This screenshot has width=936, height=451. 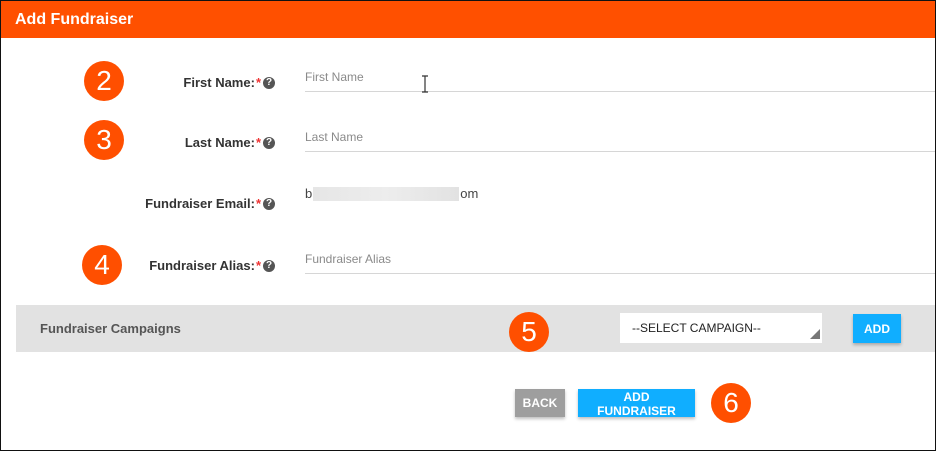 What do you see at coordinates (815, 334) in the screenshot?
I see `dropdown-caret-icon` at bounding box center [815, 334].